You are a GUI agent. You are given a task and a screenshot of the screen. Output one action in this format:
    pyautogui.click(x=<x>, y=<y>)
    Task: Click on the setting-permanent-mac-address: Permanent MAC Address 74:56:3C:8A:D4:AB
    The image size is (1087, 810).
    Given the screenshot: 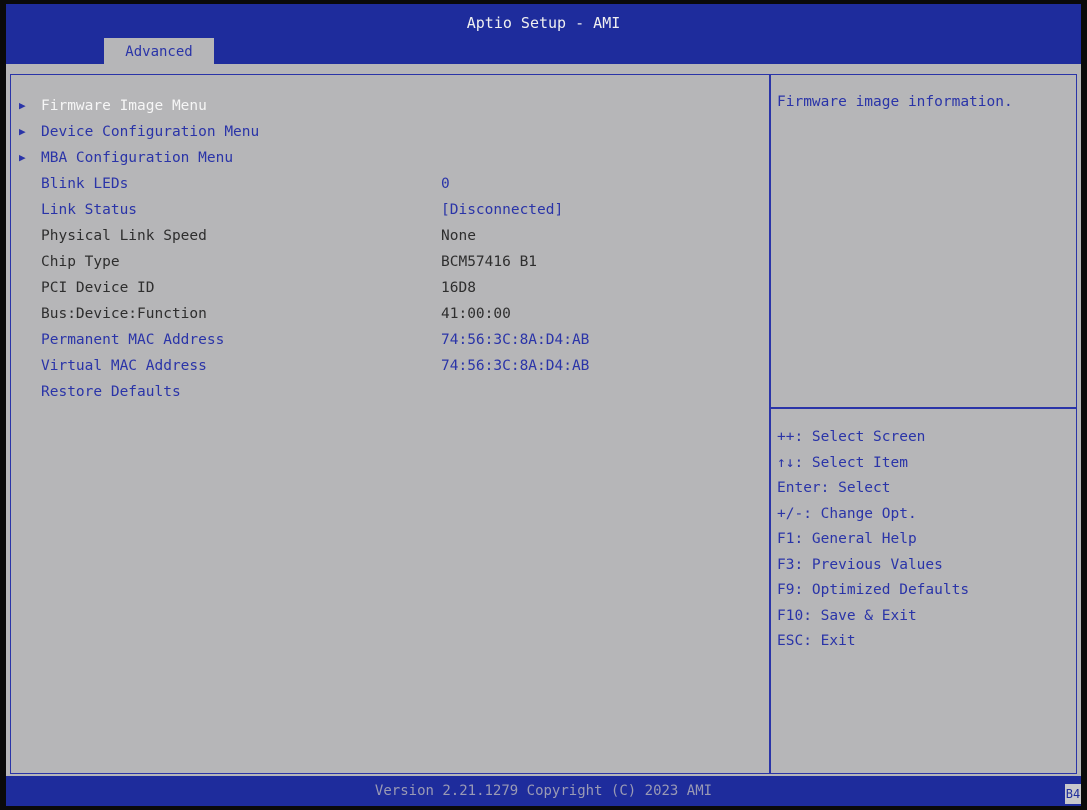 What is the action you would take?
    pyautogui.click(x=390, y=340)
    